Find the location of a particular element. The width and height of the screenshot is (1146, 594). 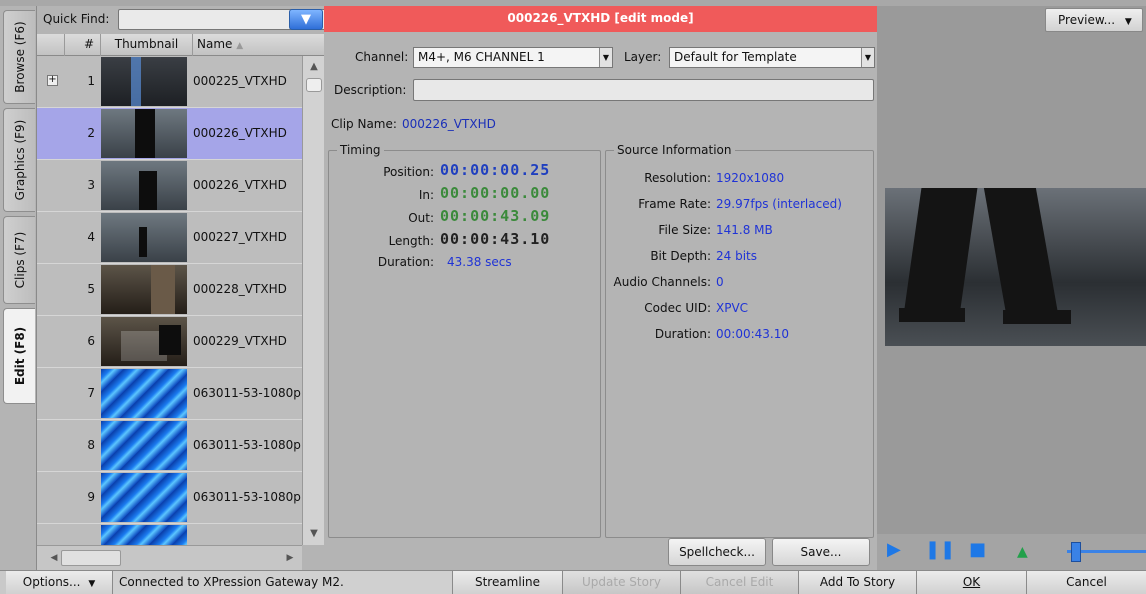

clip-name-value: 000226_VTXHD is located at coordinates (449, 124).